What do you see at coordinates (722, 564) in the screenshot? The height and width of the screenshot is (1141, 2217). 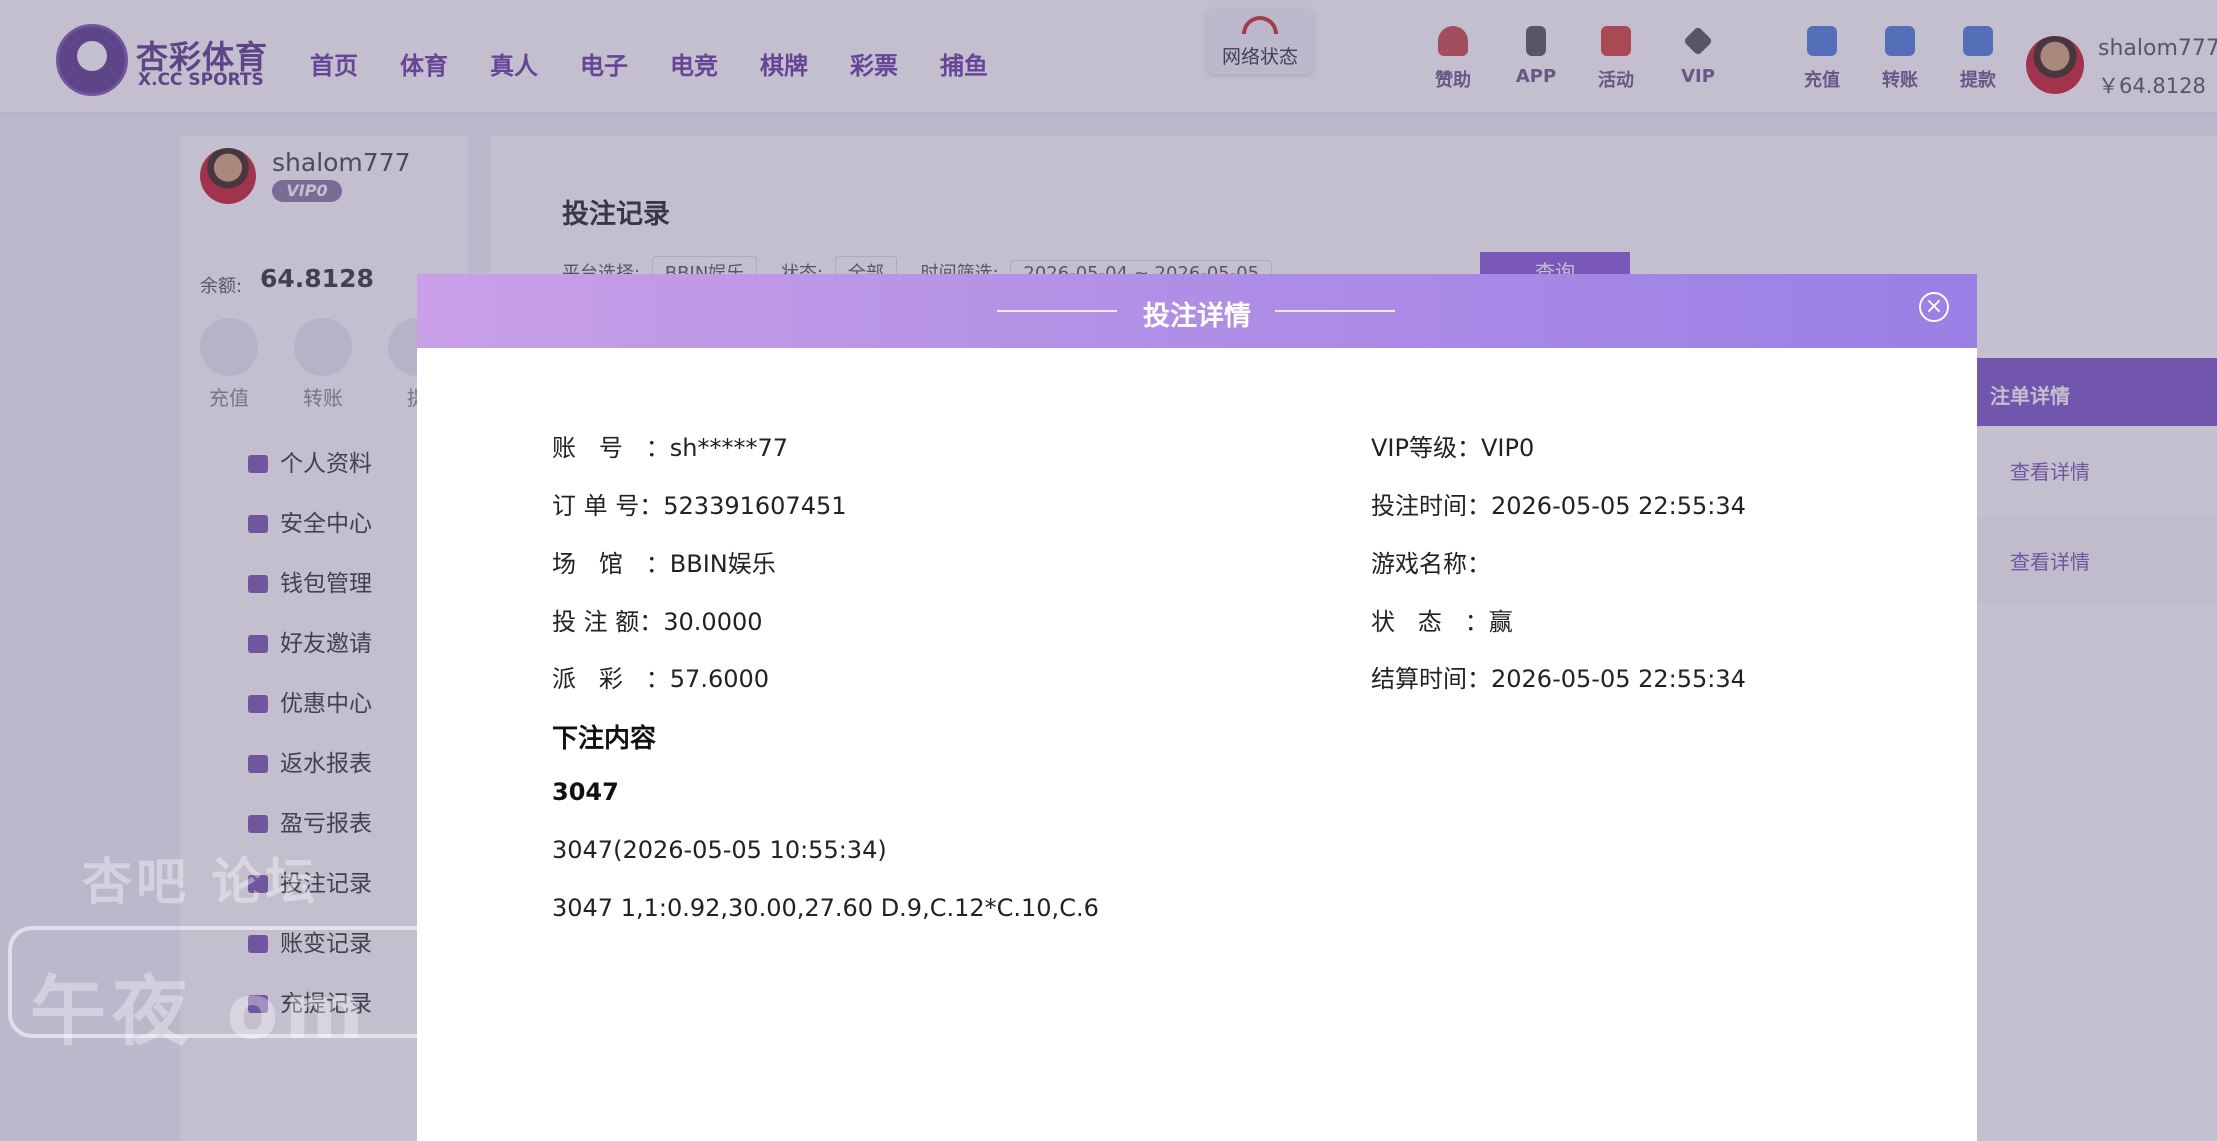 I see `field-value: BBIN娱乐` at bounding box center [722, 564].